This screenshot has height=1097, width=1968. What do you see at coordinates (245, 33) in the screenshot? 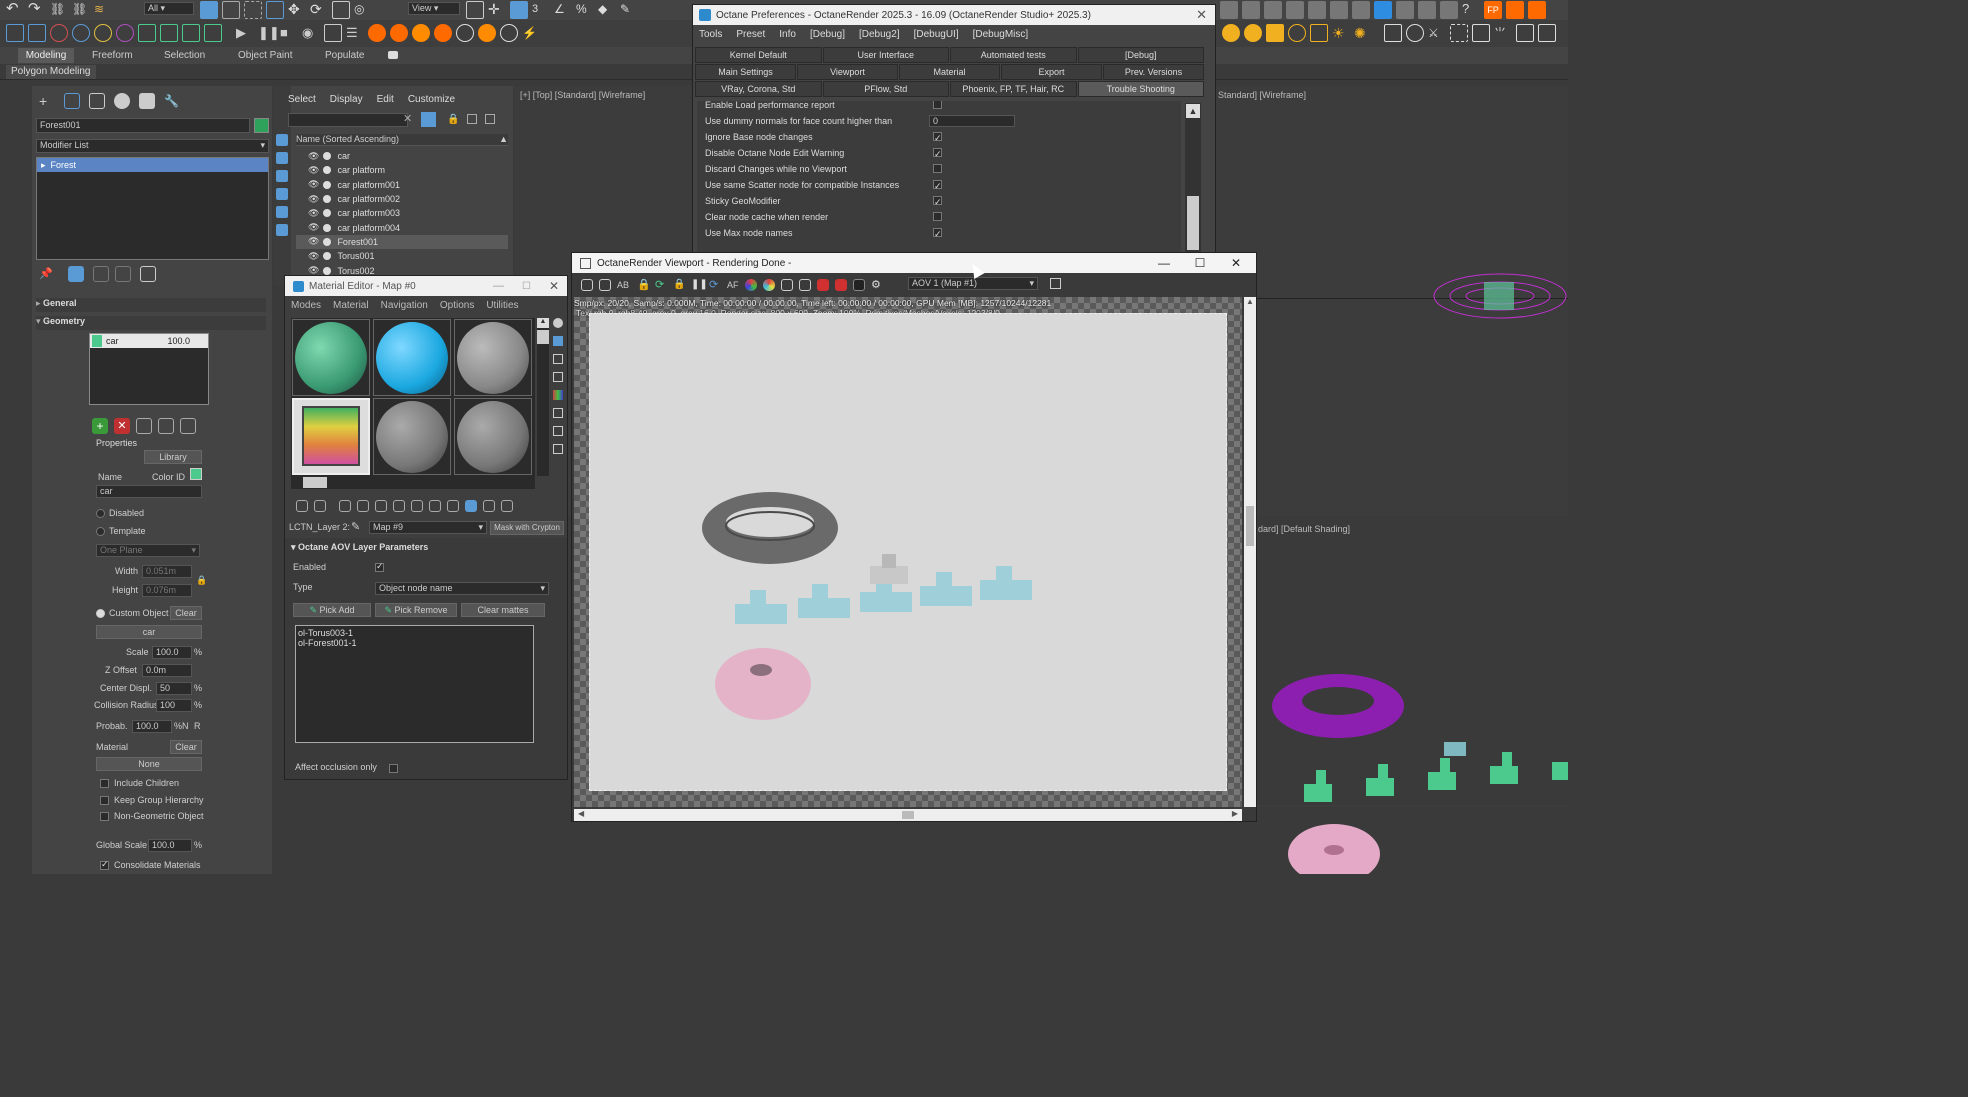
I see `play-icon: ▶` at bounding box center [245, 33].